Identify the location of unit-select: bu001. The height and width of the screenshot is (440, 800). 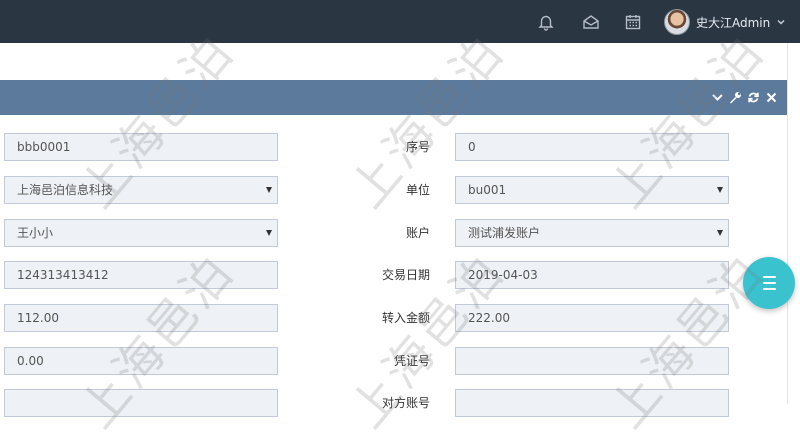
(592, 190).